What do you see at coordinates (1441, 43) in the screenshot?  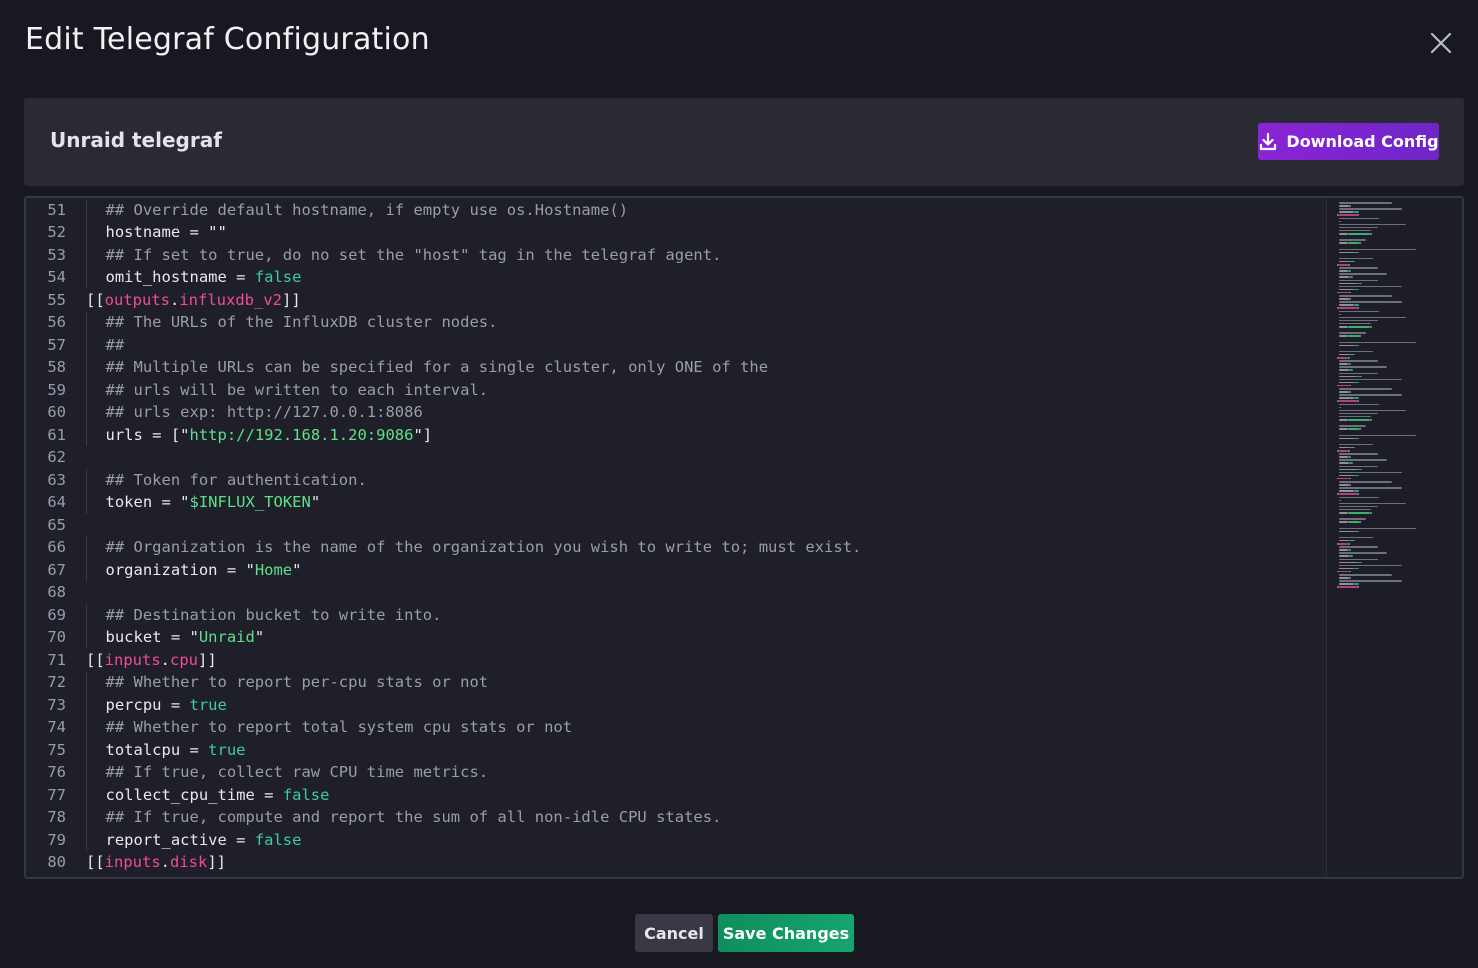 I see `close-icon` at bounding box center [1441, 43].